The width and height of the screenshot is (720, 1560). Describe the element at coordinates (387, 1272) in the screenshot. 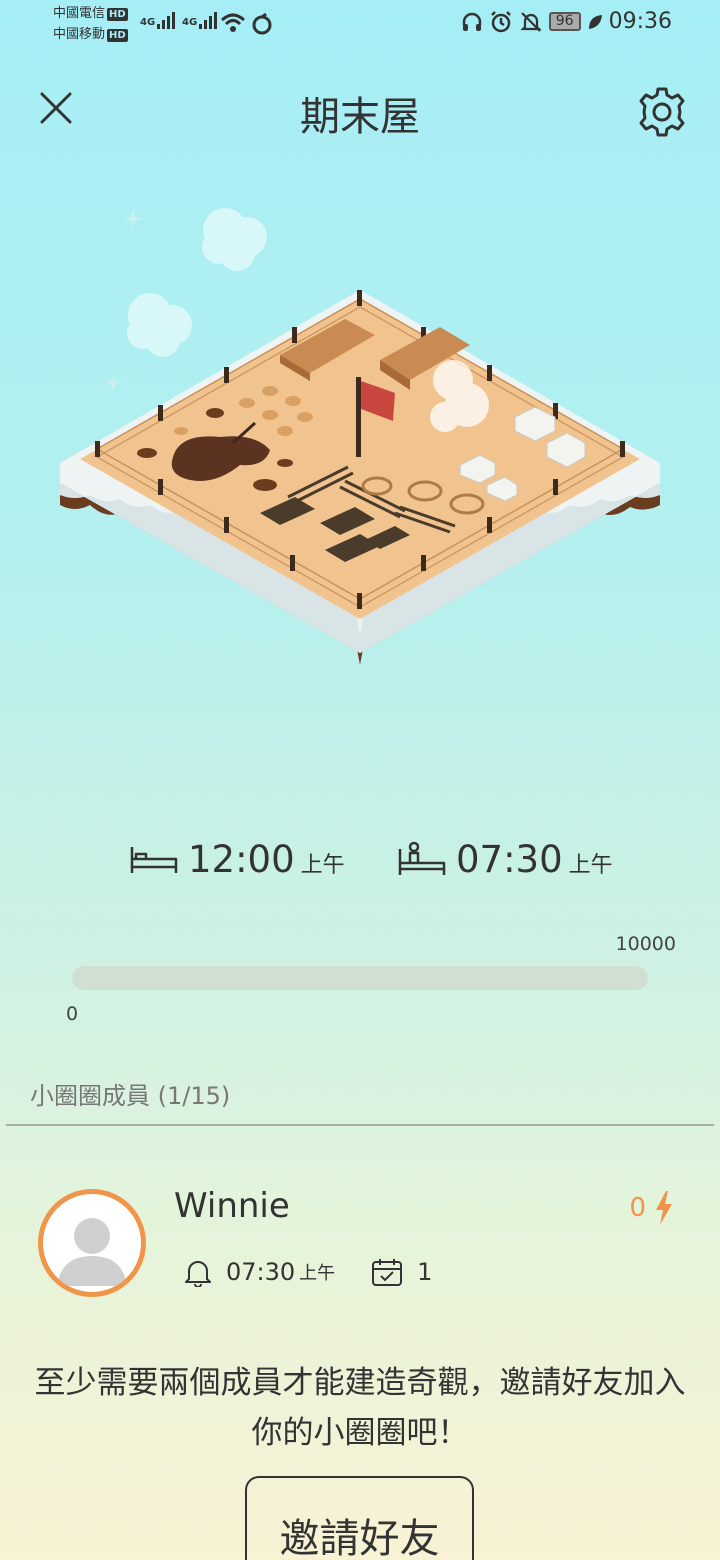

I see `calendar-check-icon` at that location.